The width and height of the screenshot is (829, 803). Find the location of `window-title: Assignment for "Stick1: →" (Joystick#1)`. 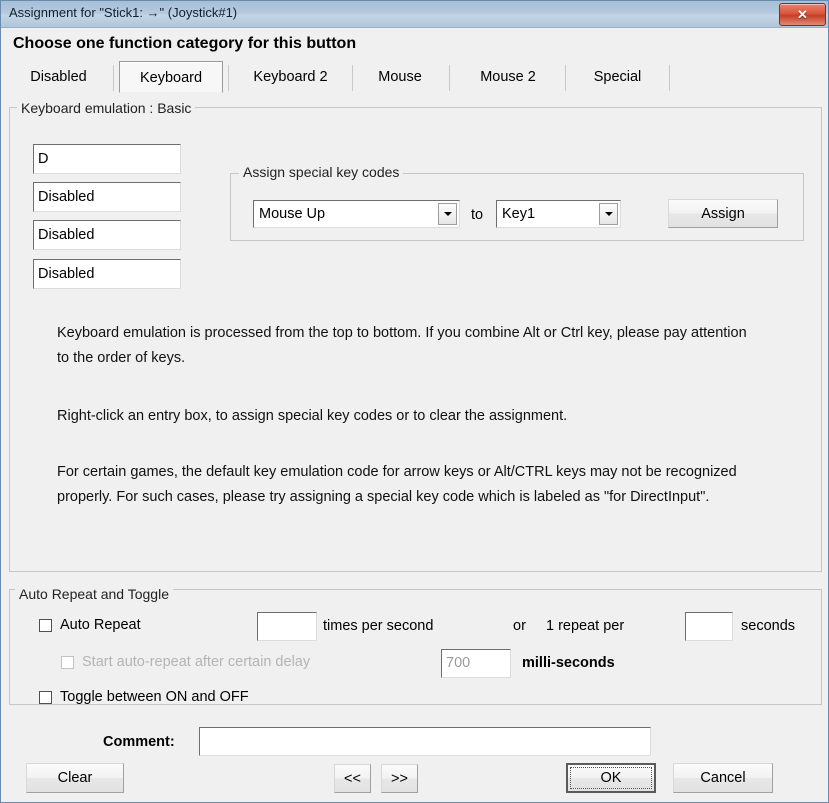

window-title: Assignment for "Stick1: →" (Joystick#1) is located at coordinates (123, 12).